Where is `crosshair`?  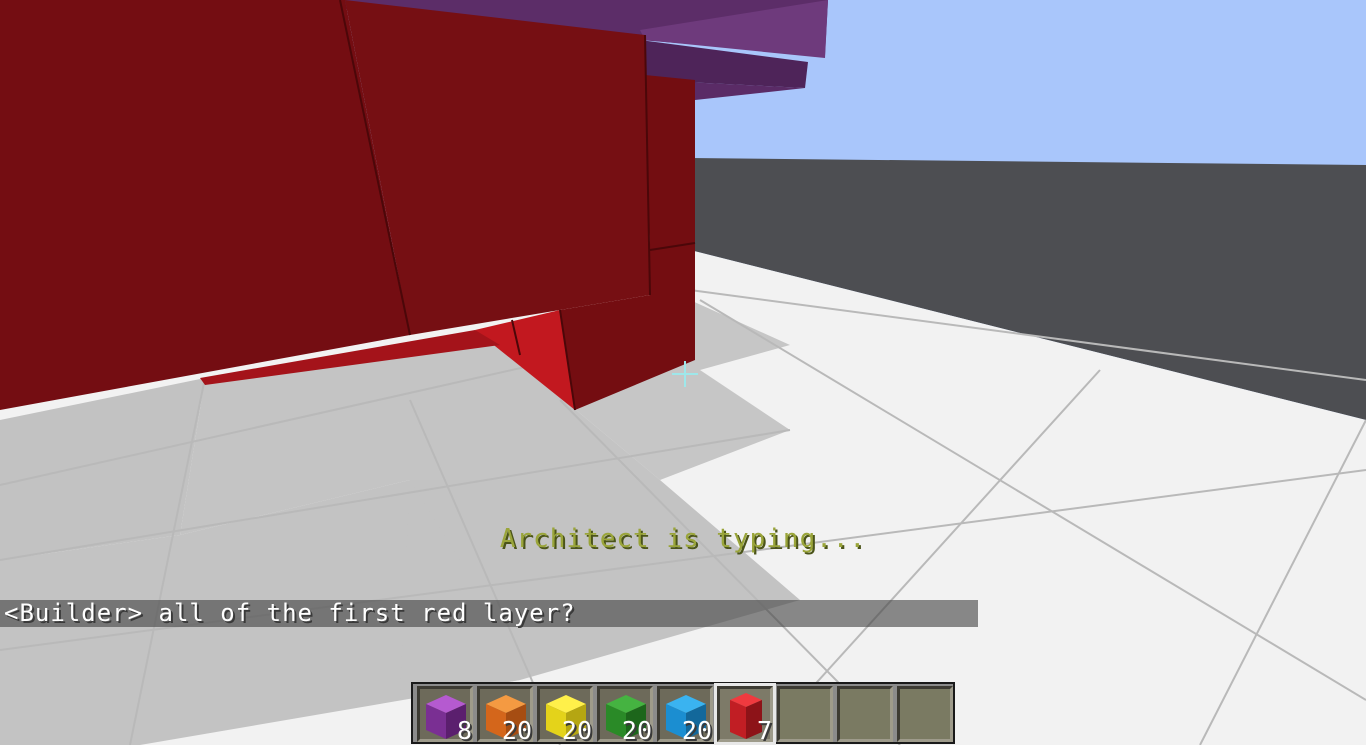 crosshair is located at coordinates (685, 374).